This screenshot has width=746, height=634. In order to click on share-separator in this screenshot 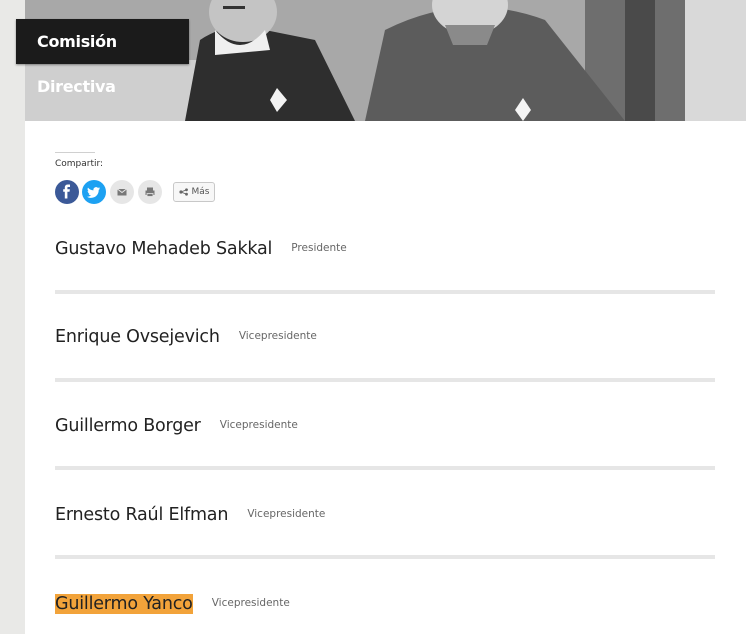, I will do `click(75, 152)`.